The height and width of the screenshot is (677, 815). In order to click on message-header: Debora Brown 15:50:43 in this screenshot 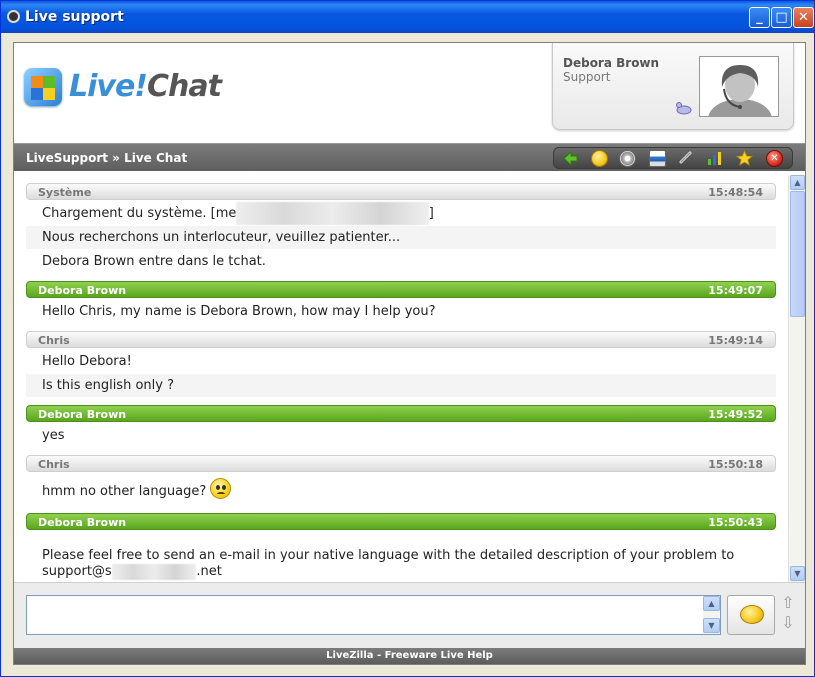, I will do `click(401, 521)`.